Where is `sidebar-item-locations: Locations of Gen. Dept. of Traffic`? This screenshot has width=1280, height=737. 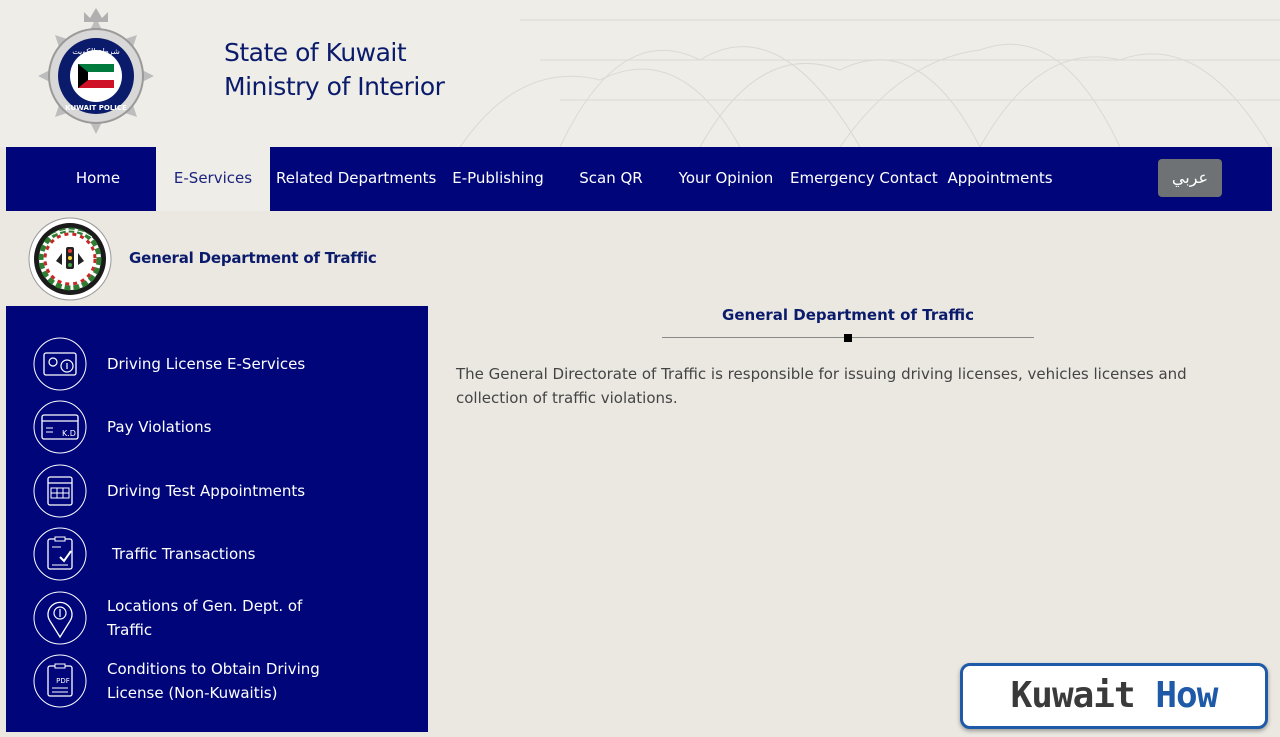 sidebar-item-locations: Locations of Gen. Dept. of Traffic is located at coordinates (217, 624).